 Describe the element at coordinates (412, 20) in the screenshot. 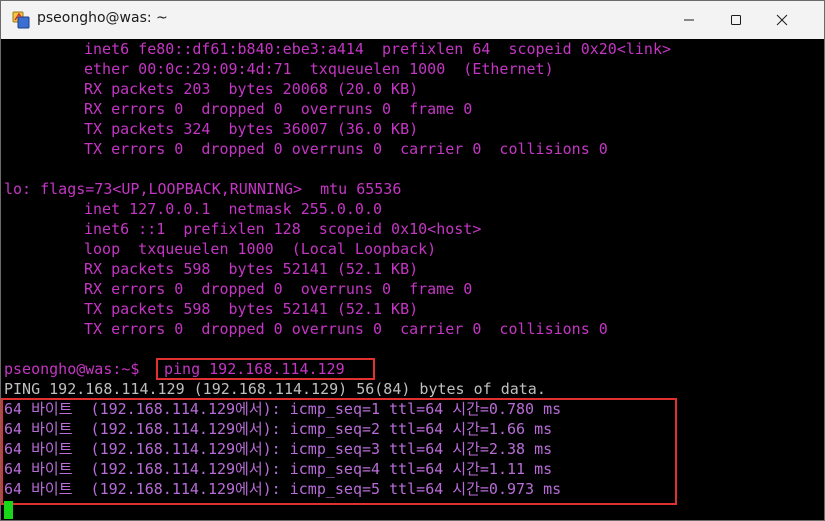

I see `title-bar: pseongho@was: ~` at that location.